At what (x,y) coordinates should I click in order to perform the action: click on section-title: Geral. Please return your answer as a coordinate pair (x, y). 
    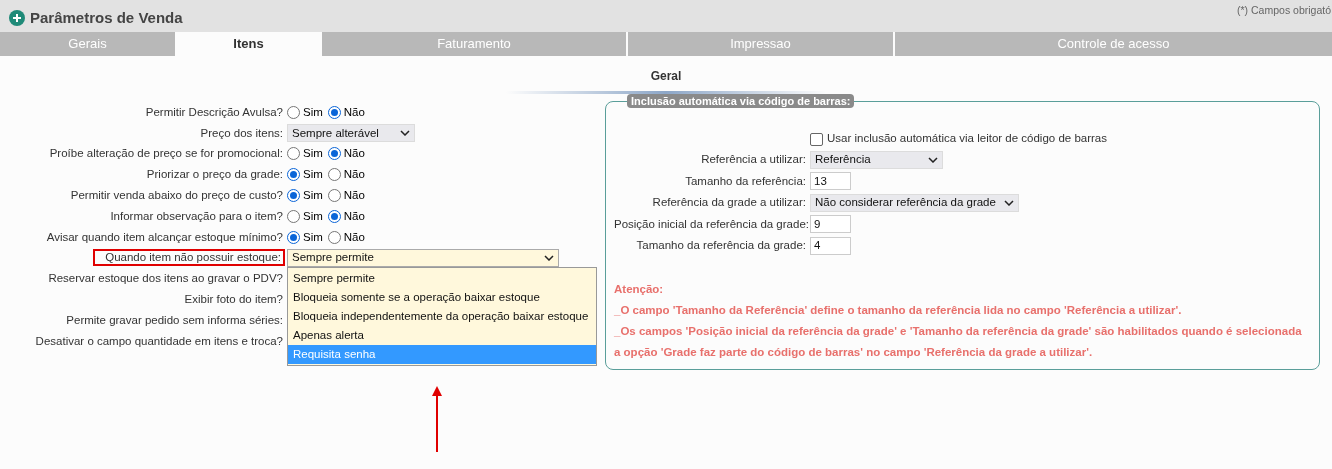
    Looking at the image, I should click on (666, 76).